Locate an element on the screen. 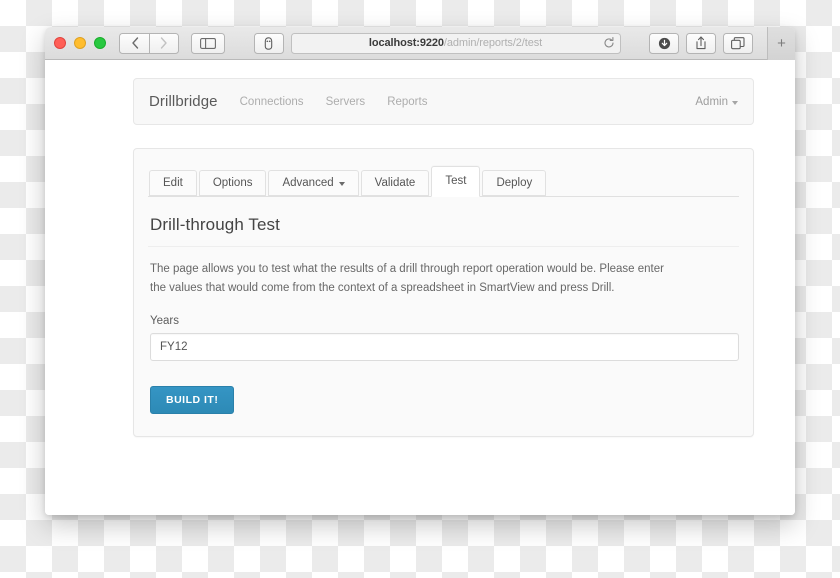  address-bar-area: localhost:9220/admin/reports/2/test is located at coordinates (437, 43).